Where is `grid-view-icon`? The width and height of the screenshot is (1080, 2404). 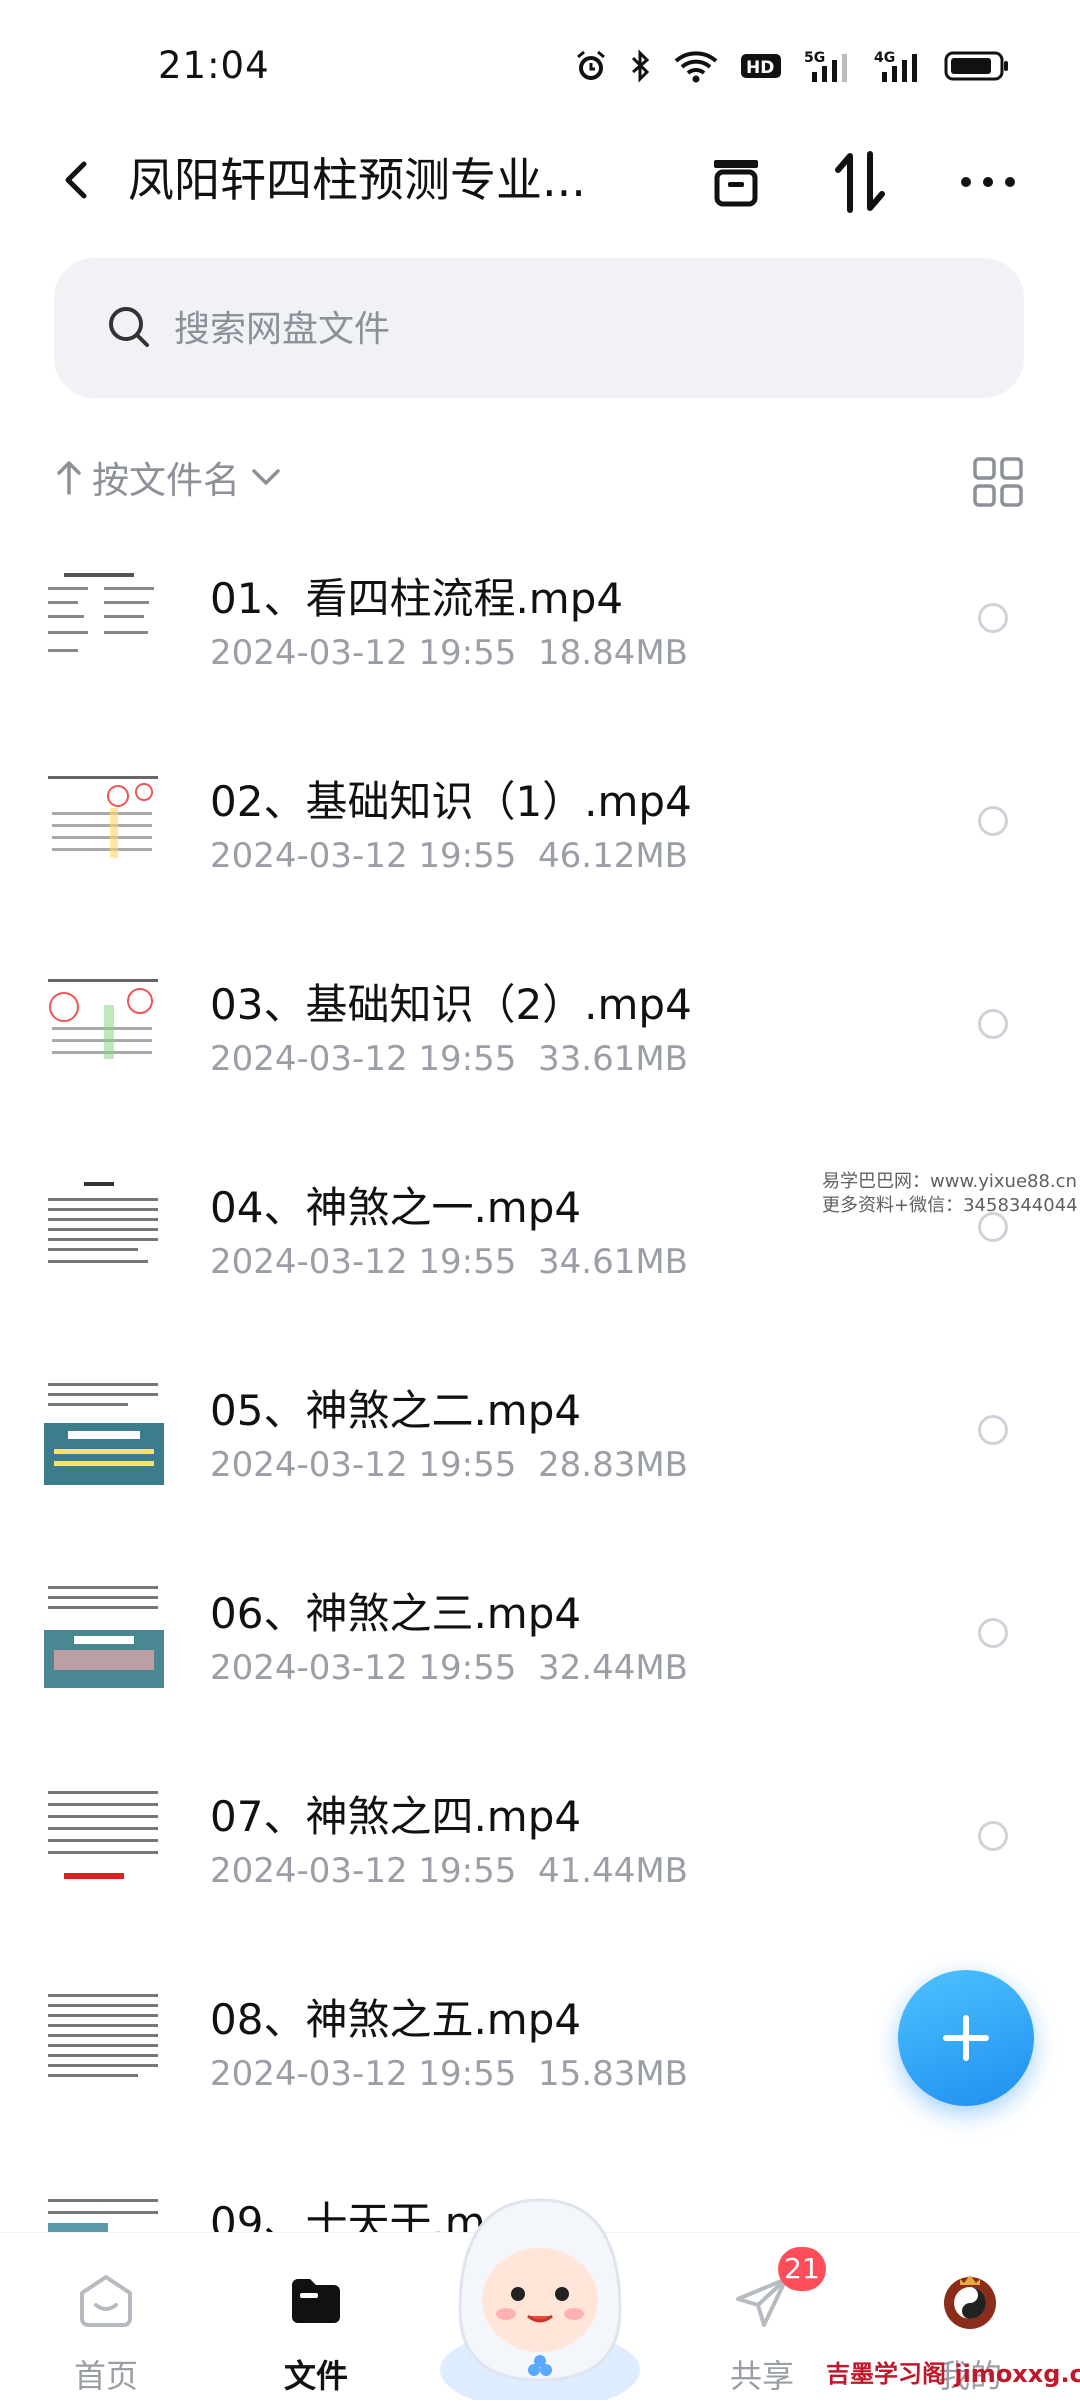 grid-view-icon is located at coordinates (998, 482).